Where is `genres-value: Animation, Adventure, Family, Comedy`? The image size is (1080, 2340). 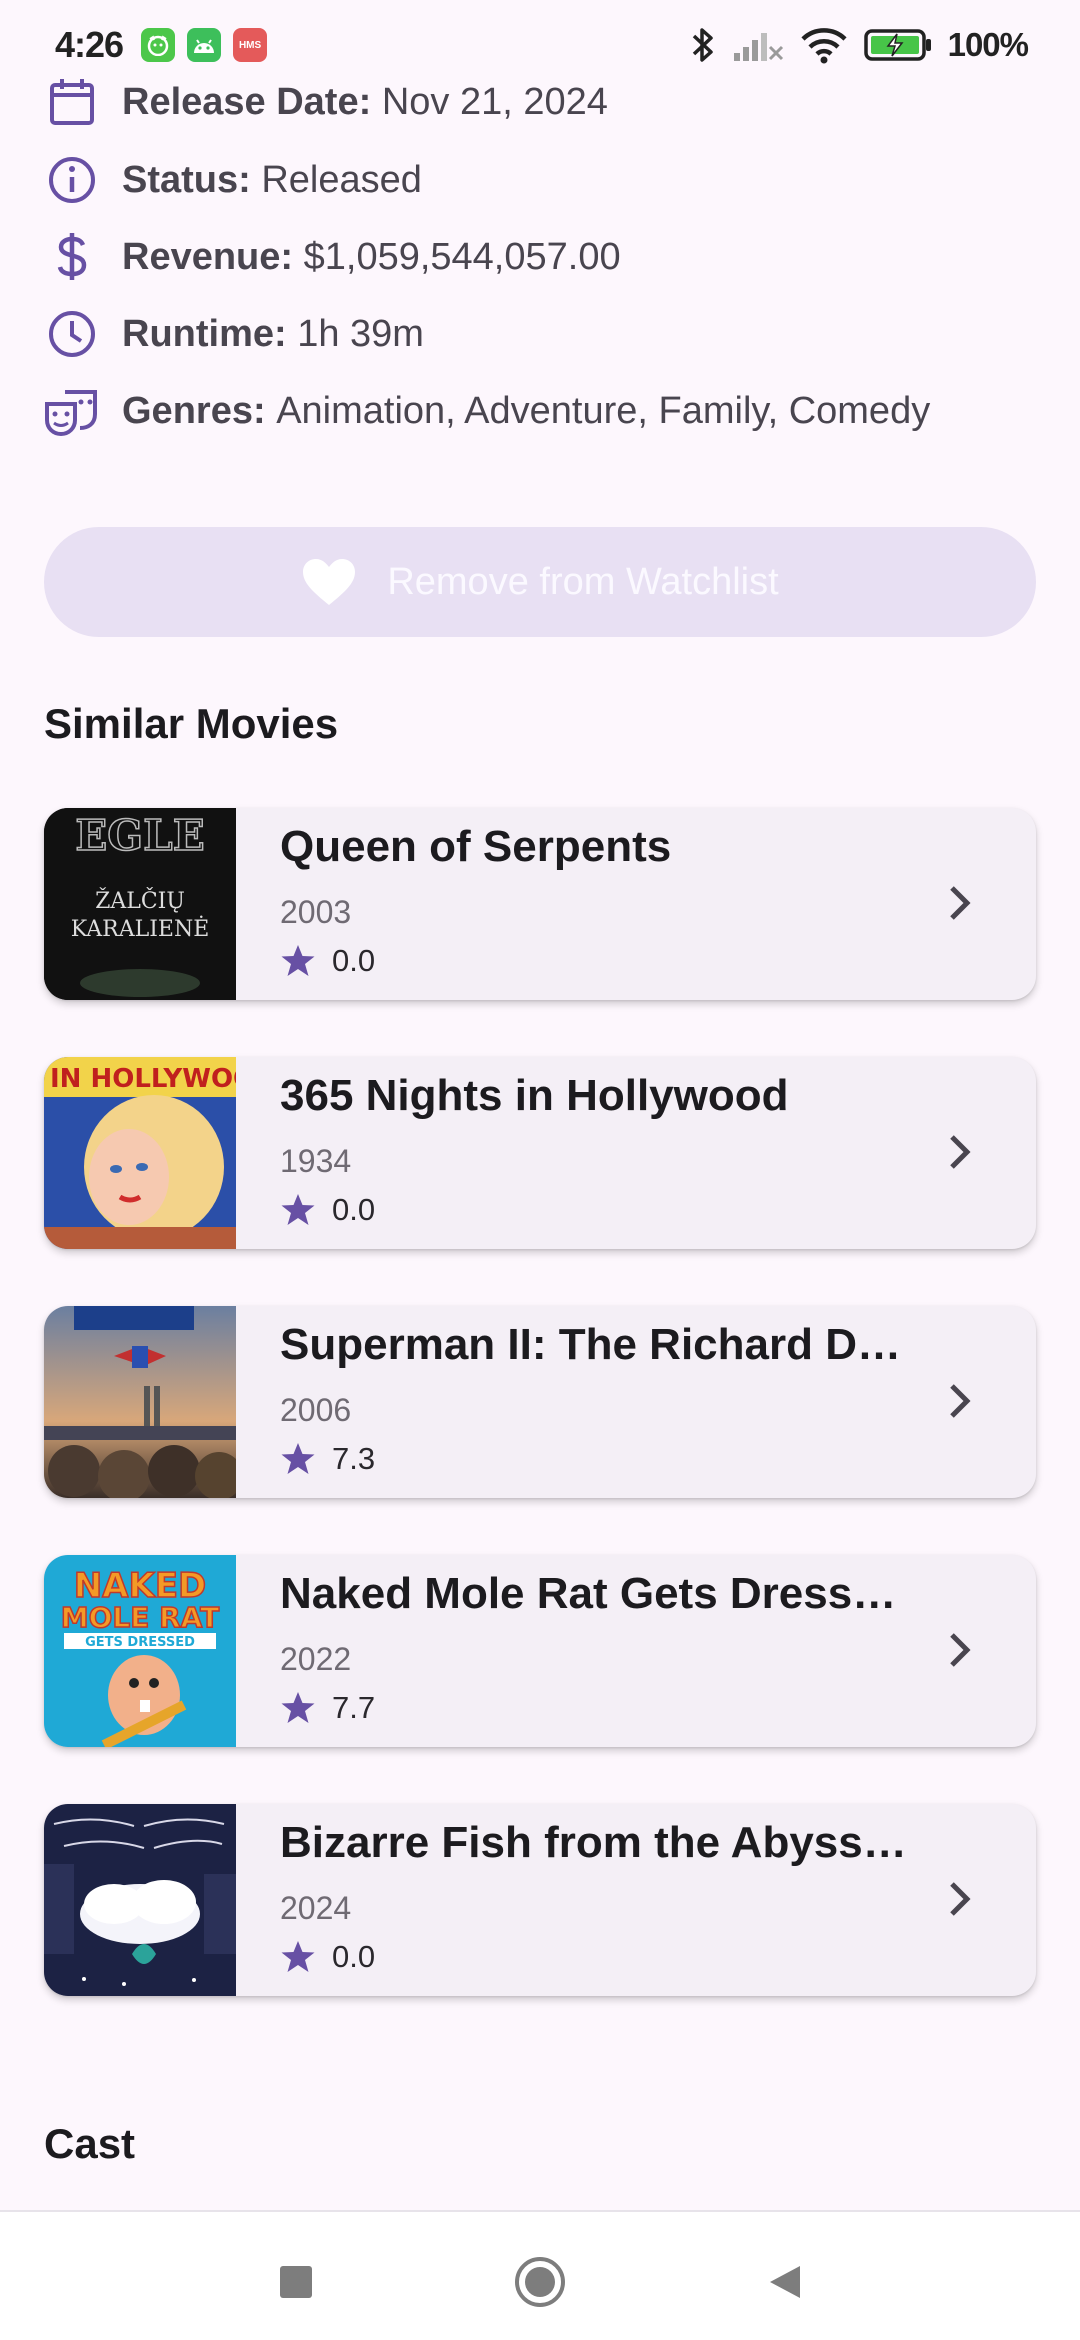
genres-value: Animation, Adventure, Family, Comedy is located at coordinates (603, 410).